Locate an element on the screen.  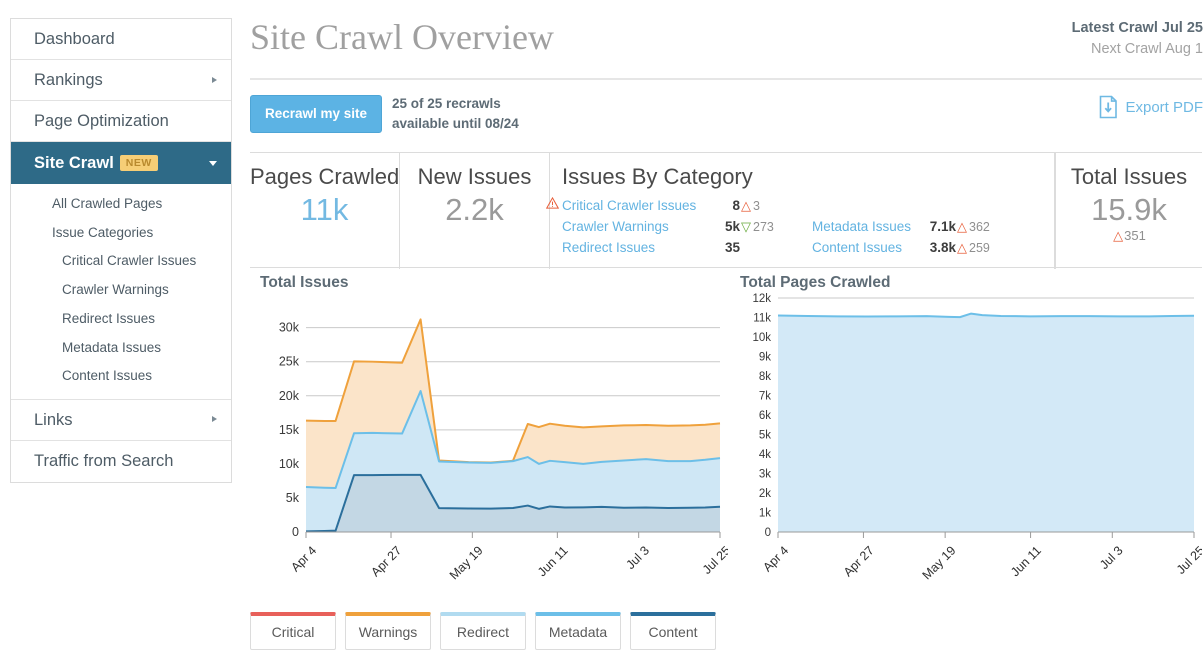
recrawl-my-site-button: Recrawl my site is located at coordinates (316, 114).